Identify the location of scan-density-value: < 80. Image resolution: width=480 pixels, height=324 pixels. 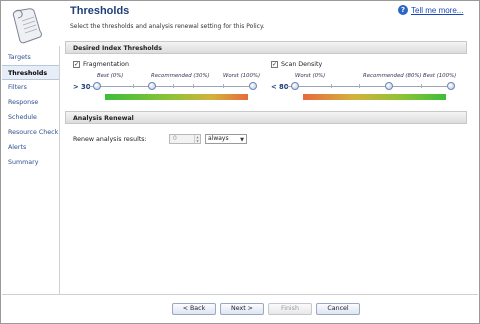
(280, 87).